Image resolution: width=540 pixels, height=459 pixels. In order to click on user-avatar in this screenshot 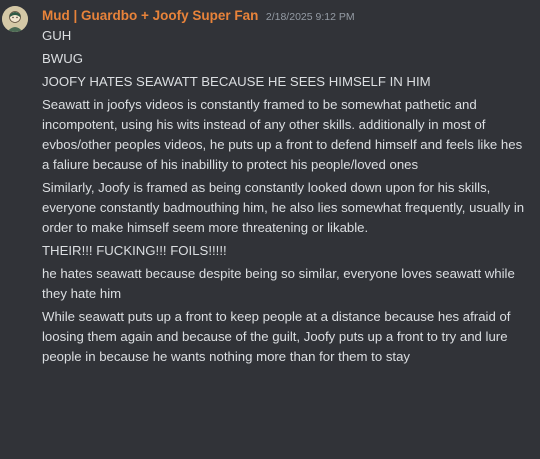, I will do `click(15, 19)`.